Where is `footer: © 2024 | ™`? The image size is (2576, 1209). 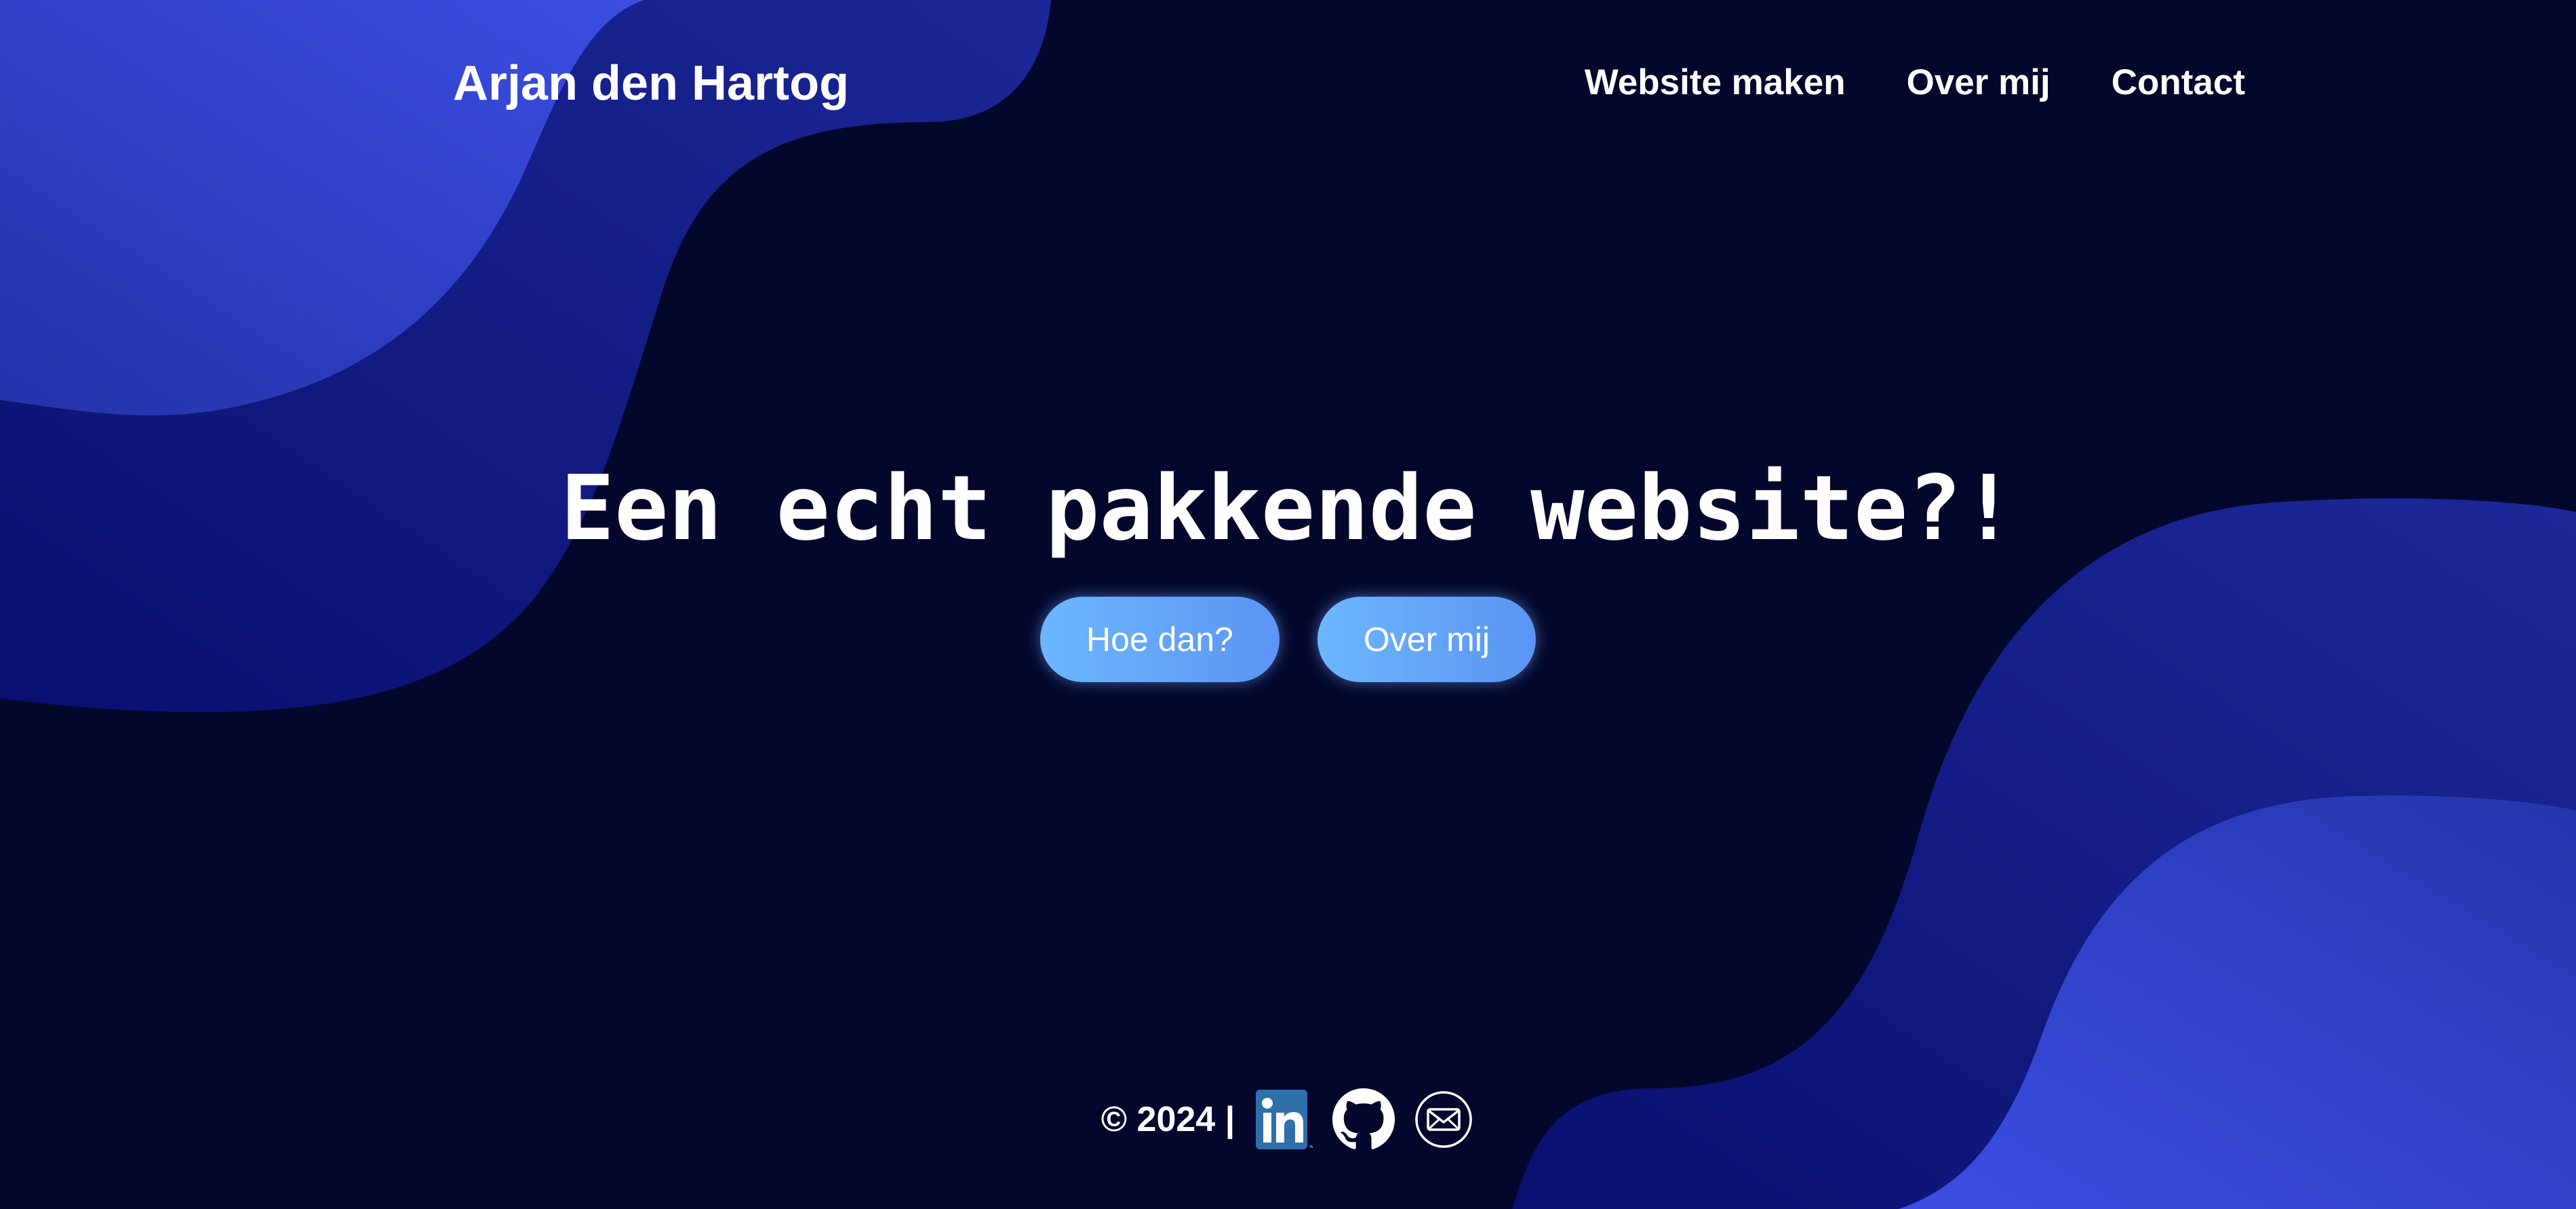
footer: © 2024 | ™ is located at coordinates (1288, 1119).